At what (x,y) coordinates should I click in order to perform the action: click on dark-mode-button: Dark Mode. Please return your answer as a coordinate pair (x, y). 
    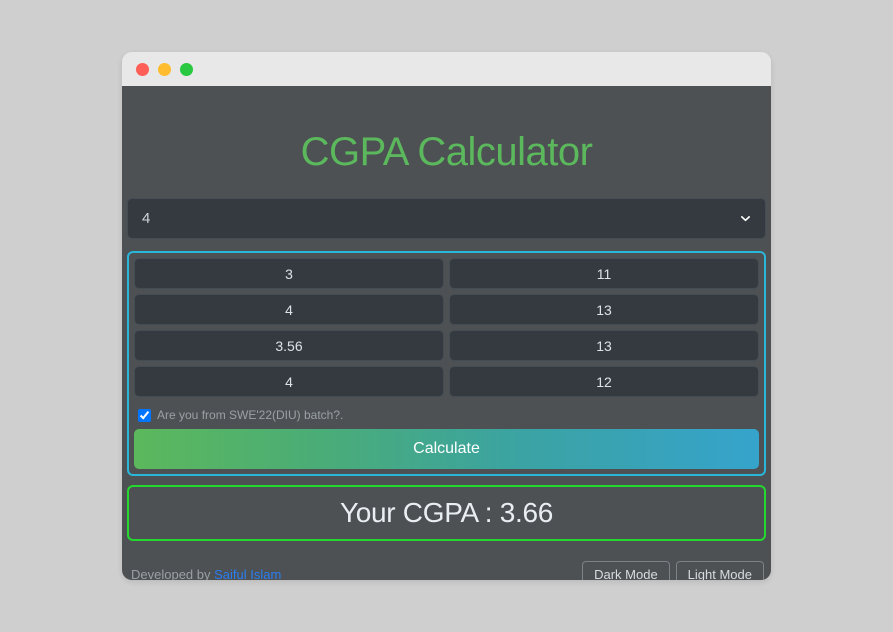
    Looking at the image, I should click on (626, 570).